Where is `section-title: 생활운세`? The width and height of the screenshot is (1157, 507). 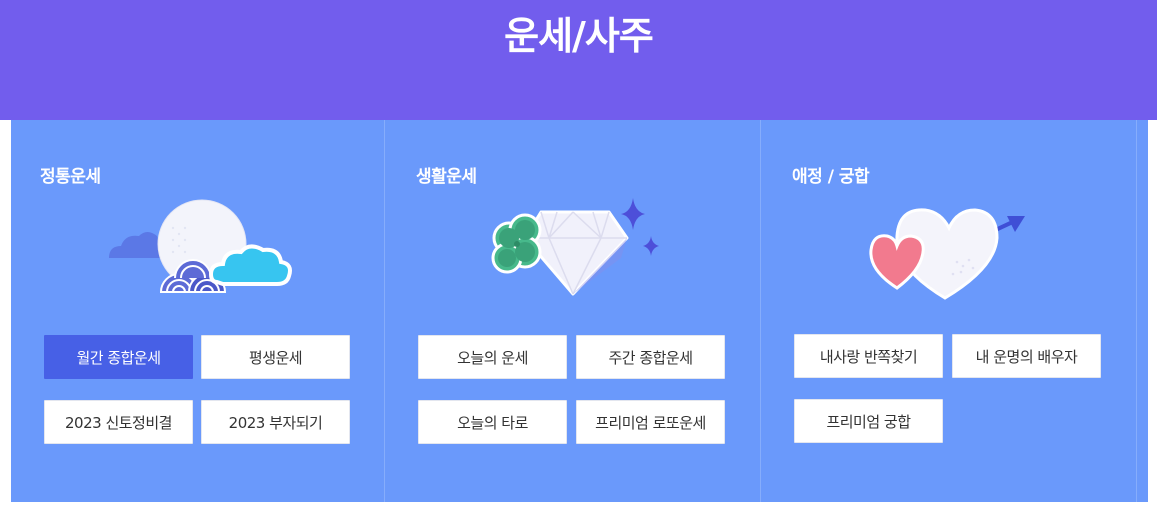 section-title: 생활운세 is located at coordinates (446, 177).